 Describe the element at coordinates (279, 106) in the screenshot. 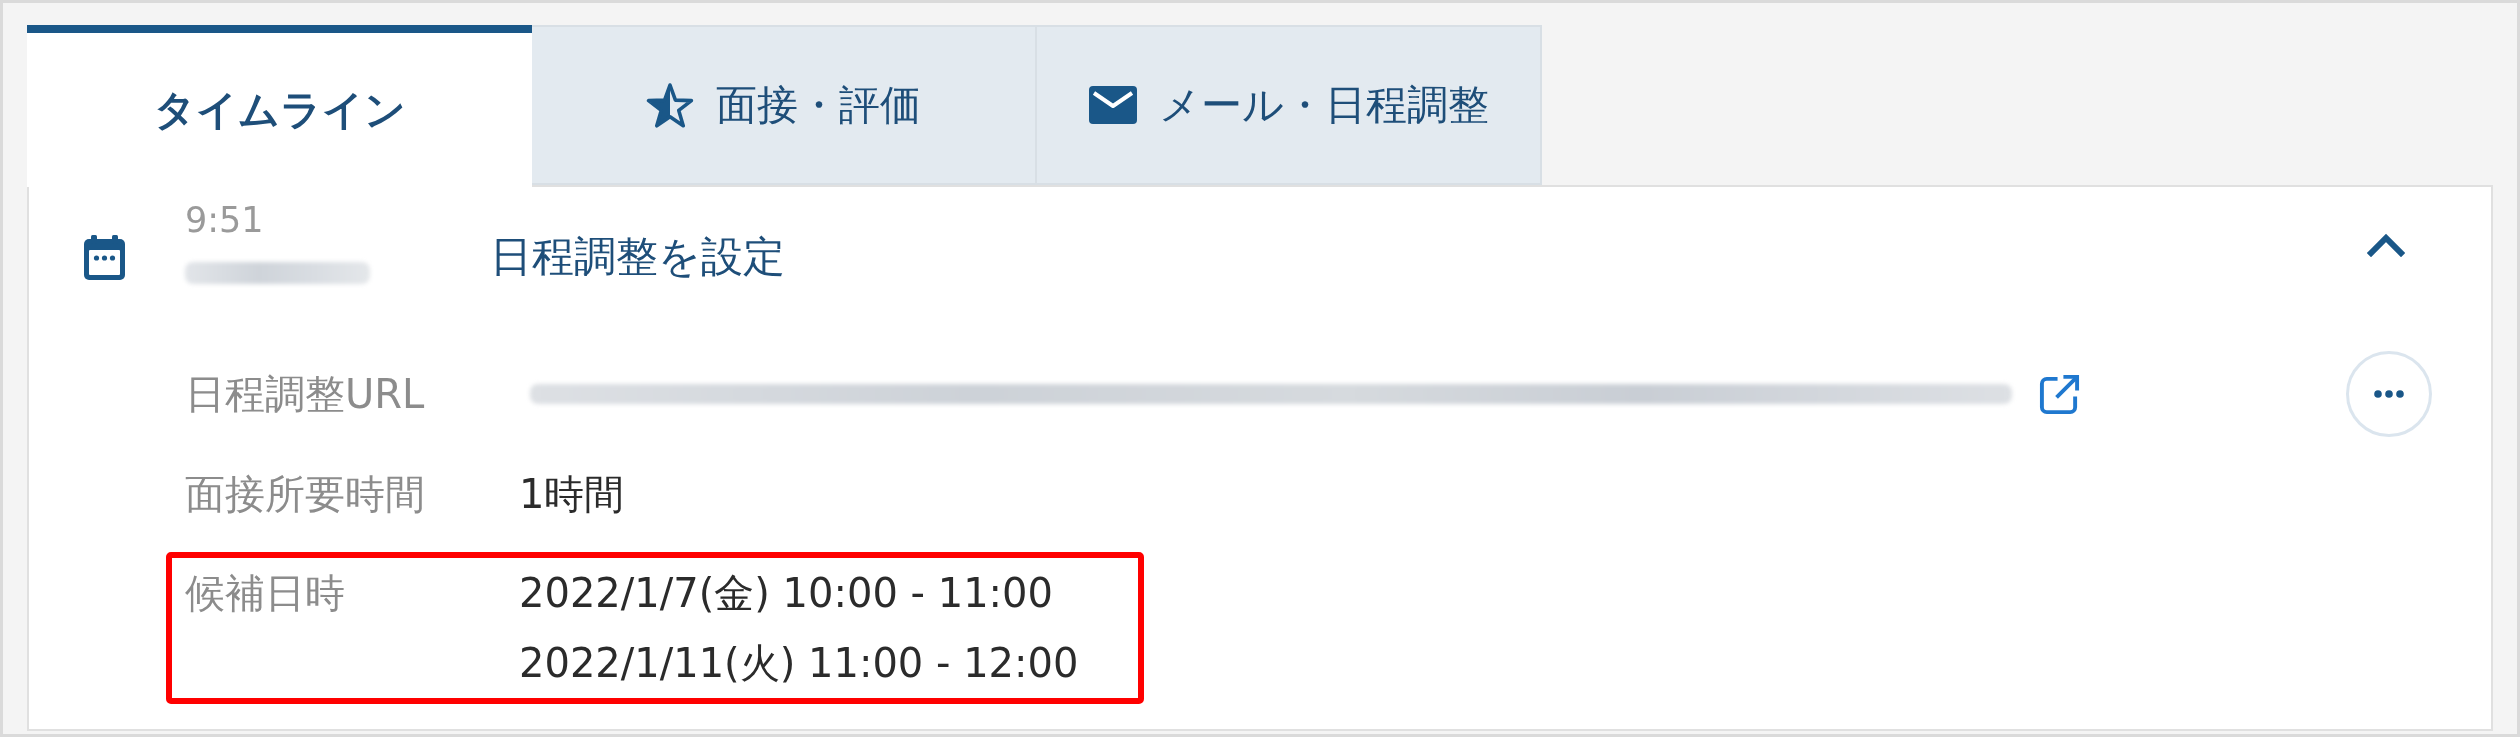

I see `tab: タイムライン` at that location.